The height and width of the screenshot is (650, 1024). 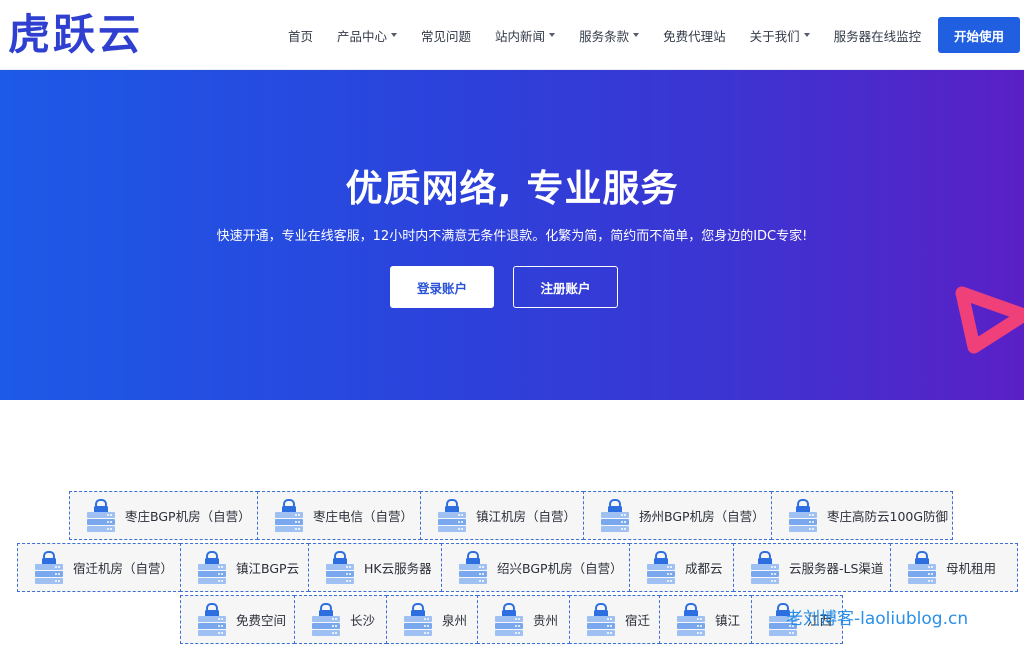 I want to click on nav-label: 站内新闻, so click(x=520, y=36).